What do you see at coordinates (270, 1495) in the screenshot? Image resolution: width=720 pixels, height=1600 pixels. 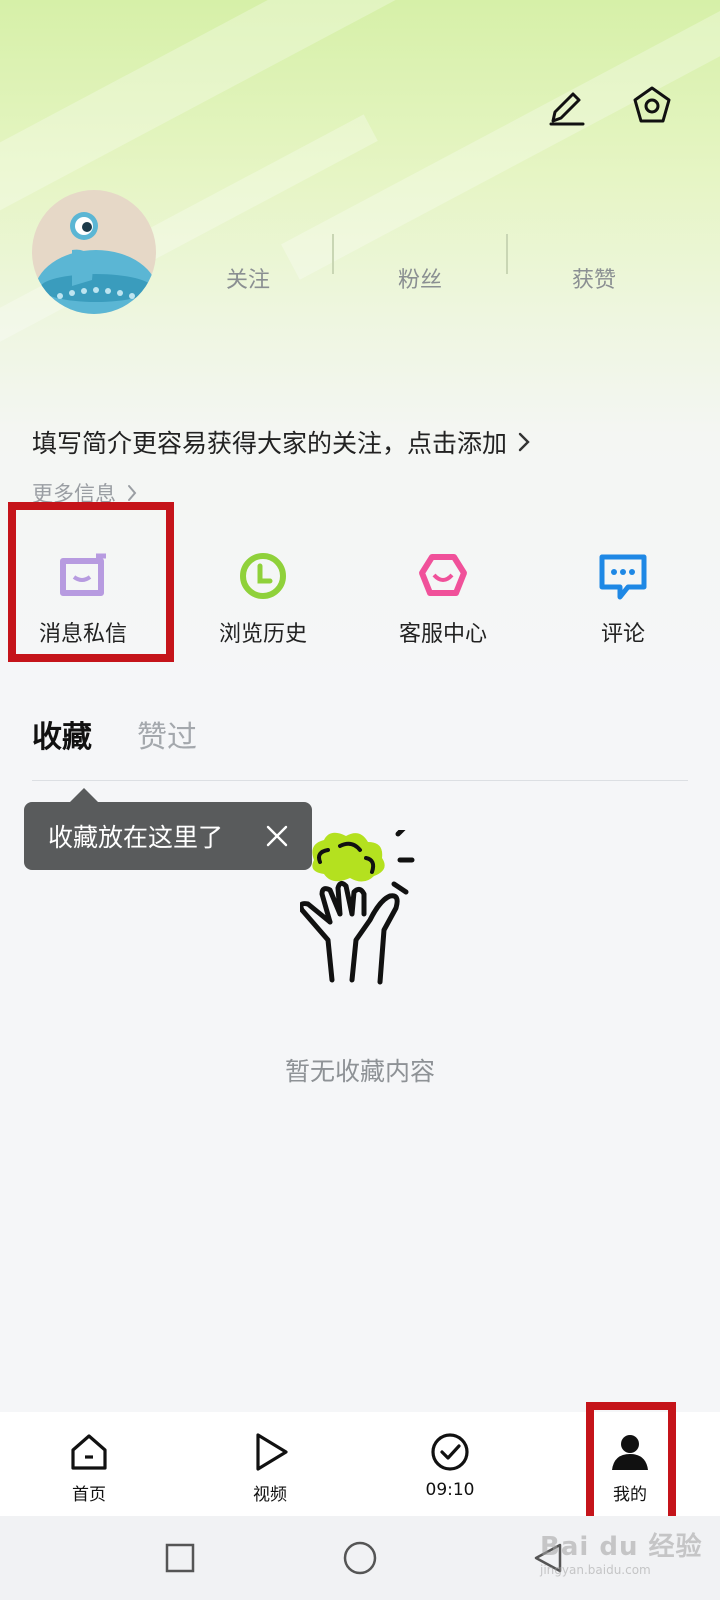 I see `nav-label: 视频` at bounding box center [270, 1495].